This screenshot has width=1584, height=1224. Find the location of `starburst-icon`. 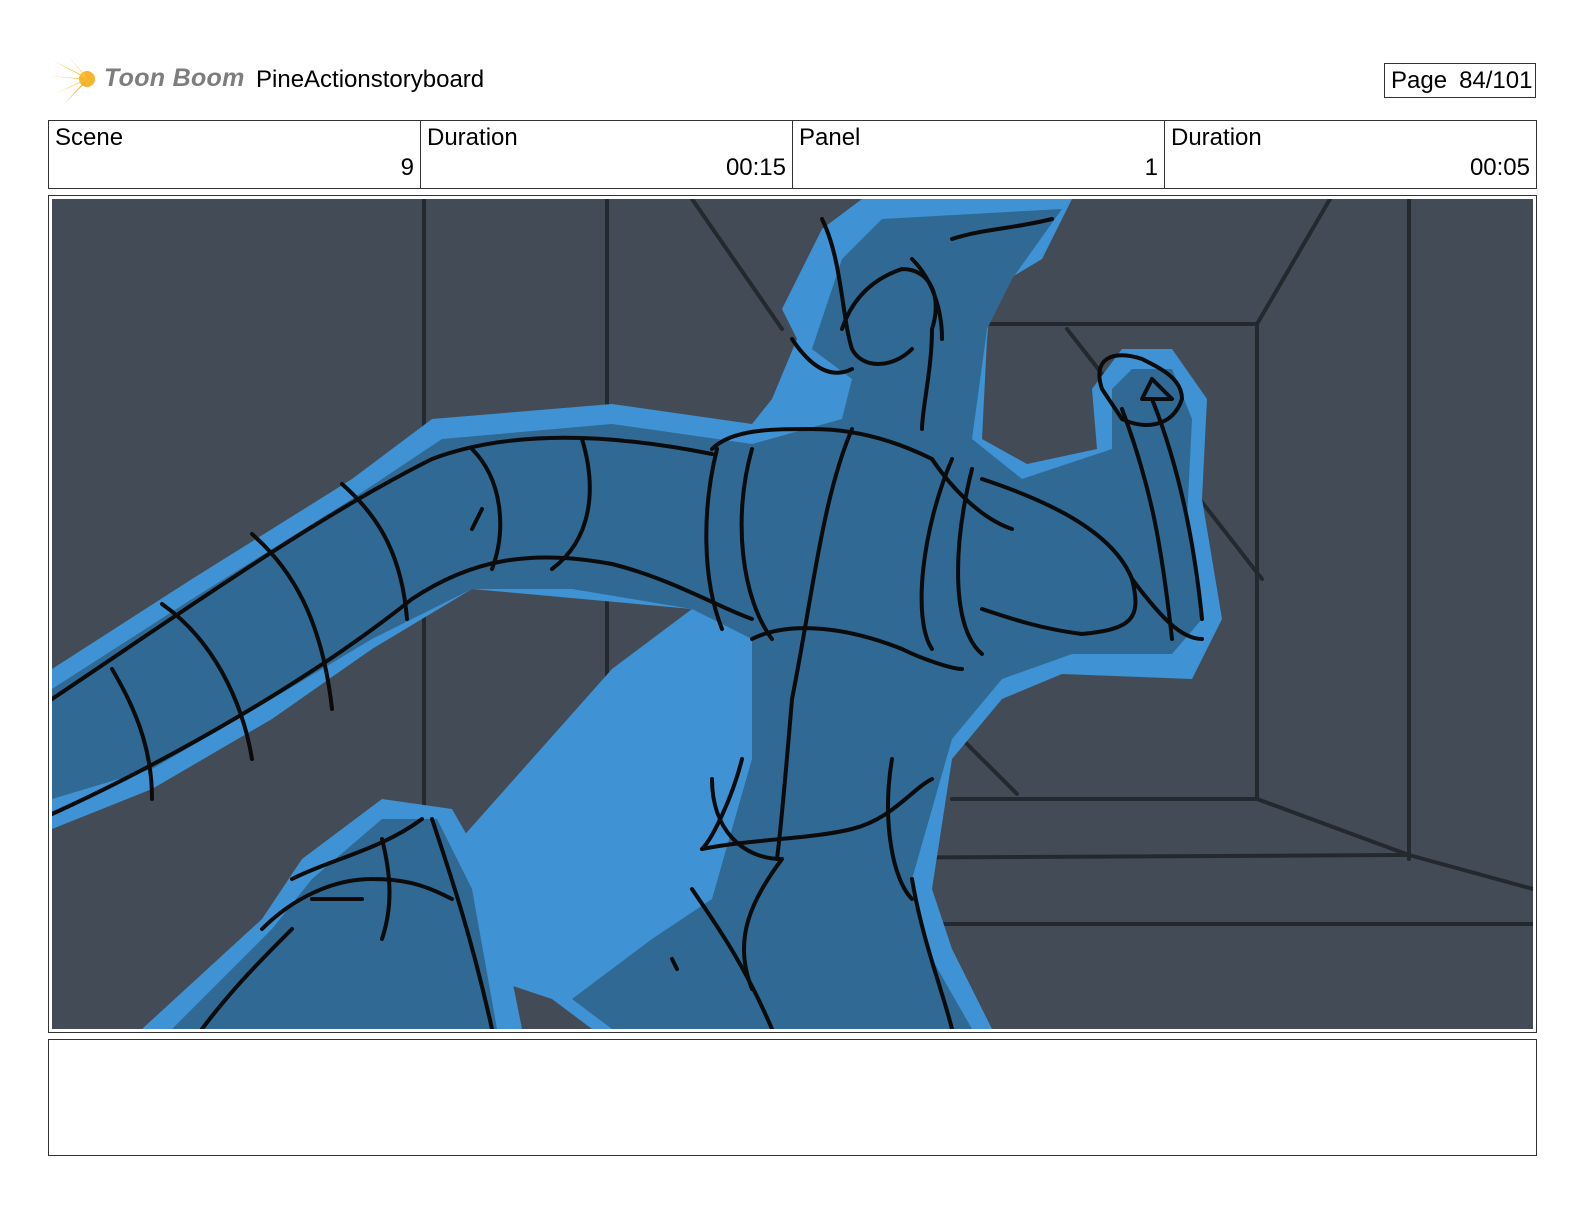

starburst-icon is located at coordinates (72, 80).